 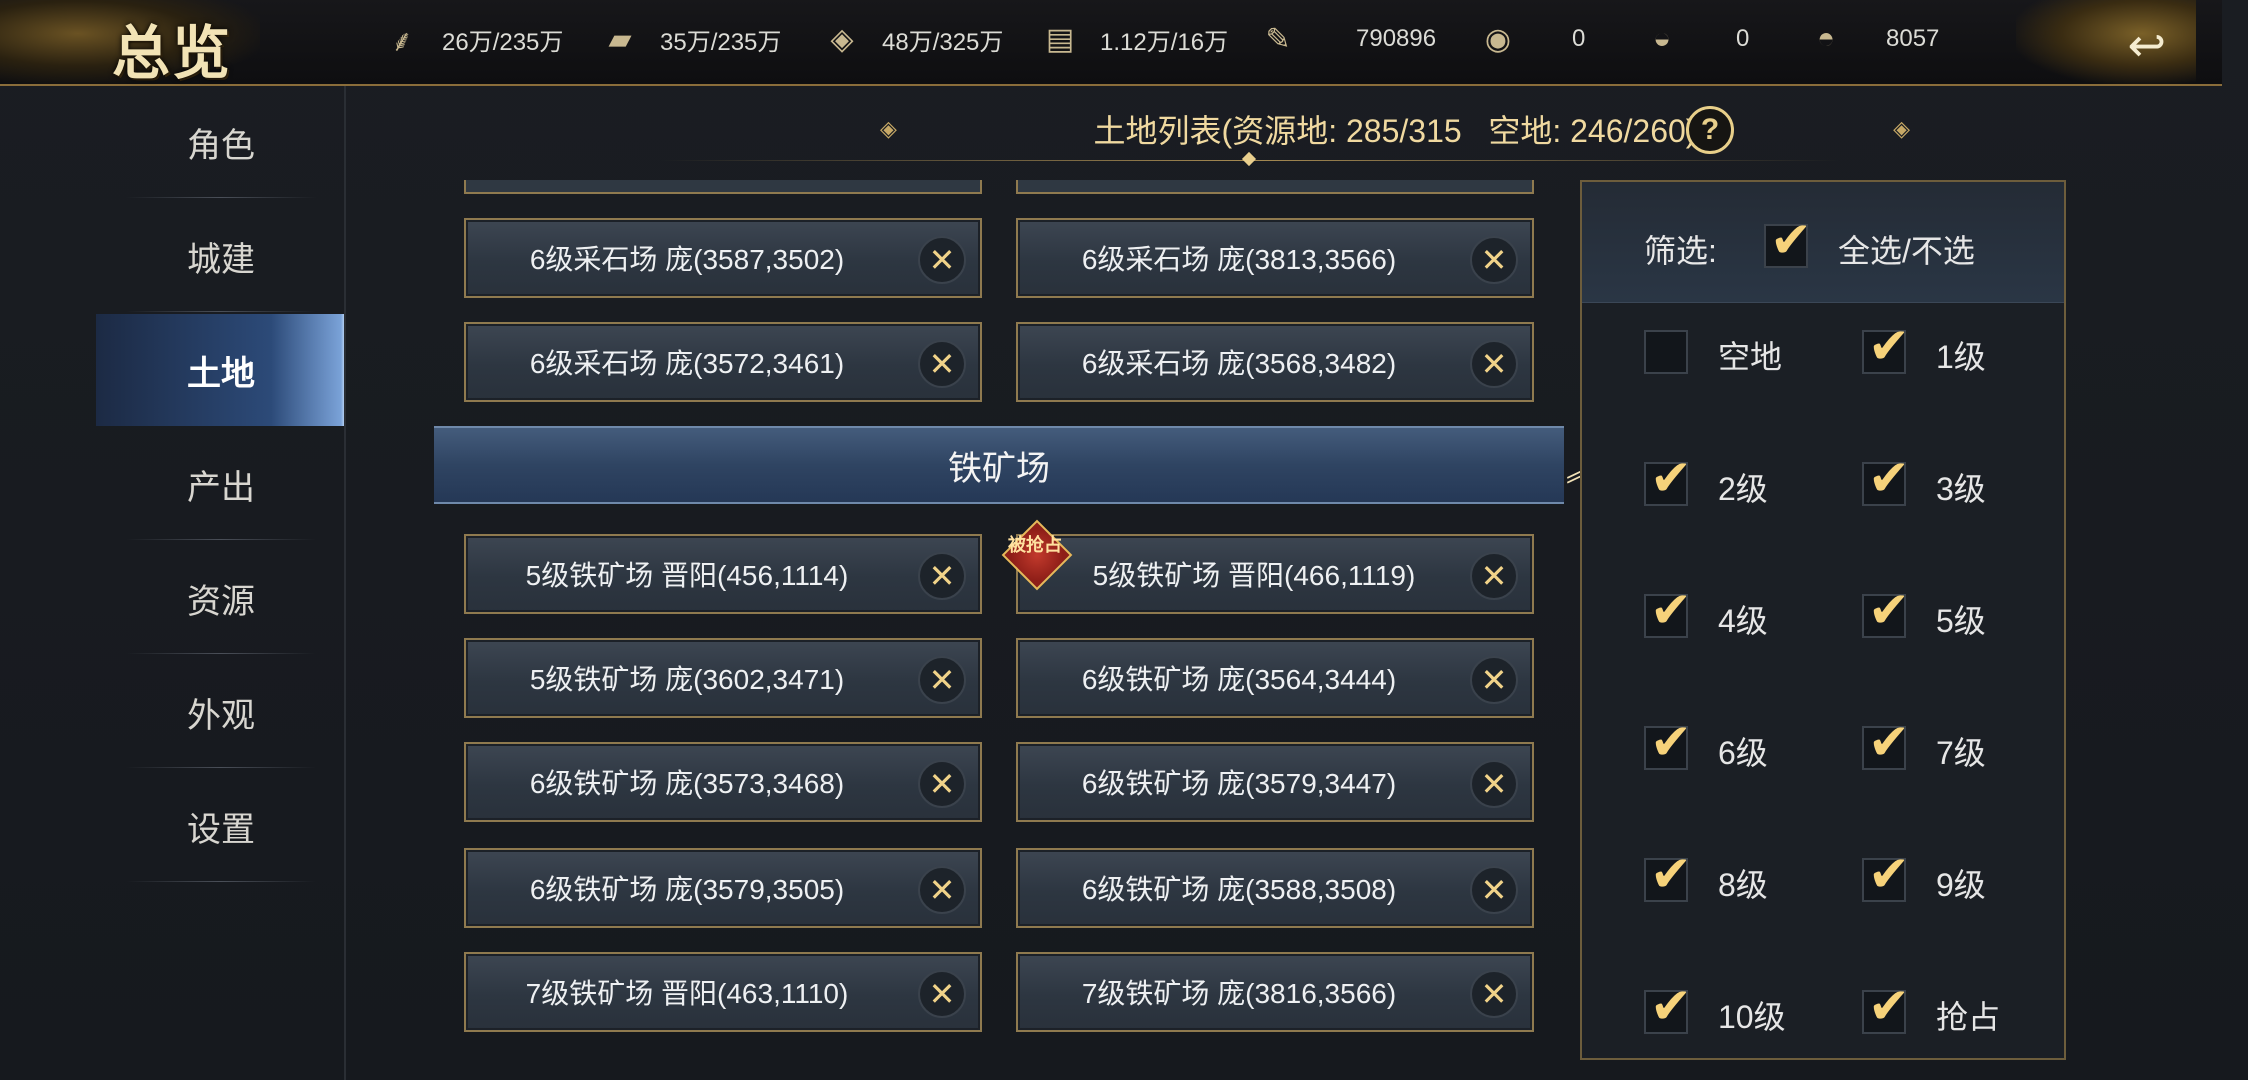 I want to click on filter-checkbox-level-2: ✔, so click(x=1668, y=478).